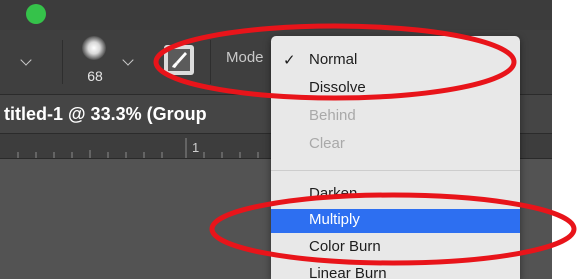 This screenshot has height=279, width=584. What do you see at coordinates (345, 246) in the screenshot?
I see `menu-item-label: Color Burn` at bounding box center [345, 246].